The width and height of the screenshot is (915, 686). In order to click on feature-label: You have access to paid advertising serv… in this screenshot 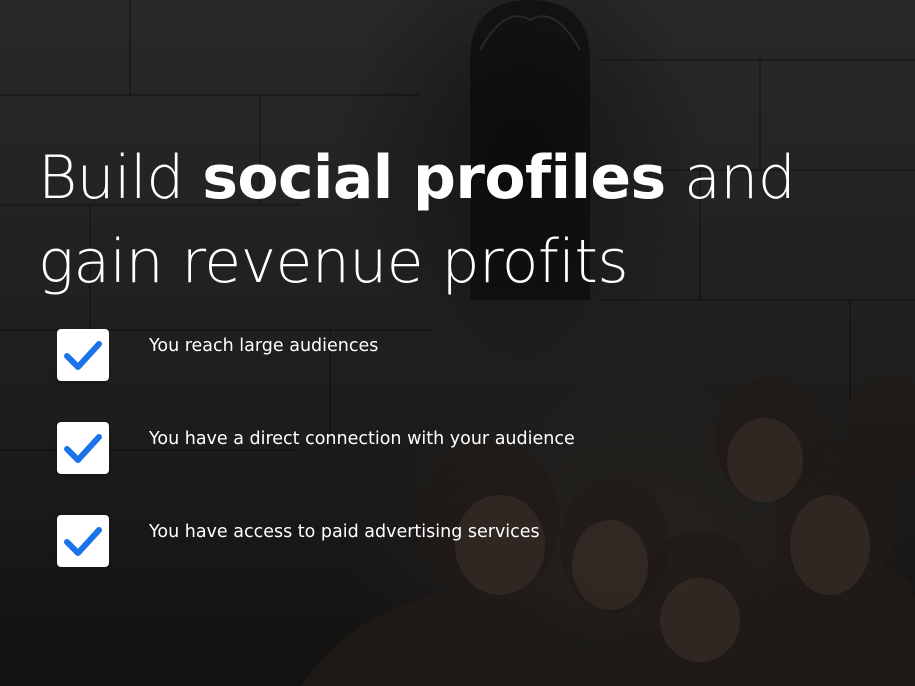, I will do `click(344, 532)`.